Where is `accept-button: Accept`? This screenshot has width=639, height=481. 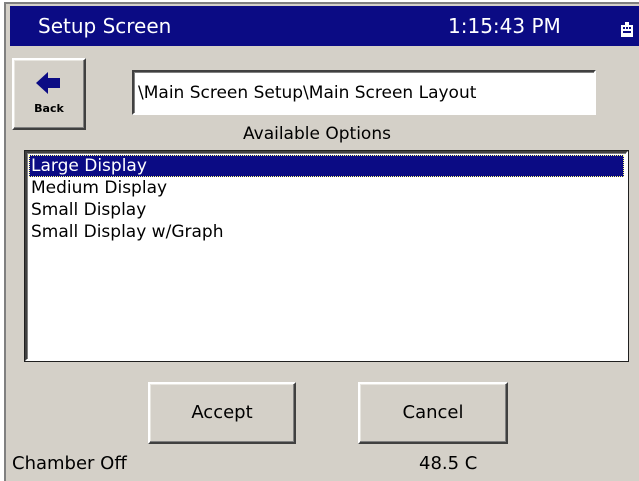
accept-button: Accept is located at coordinates (222, 413).